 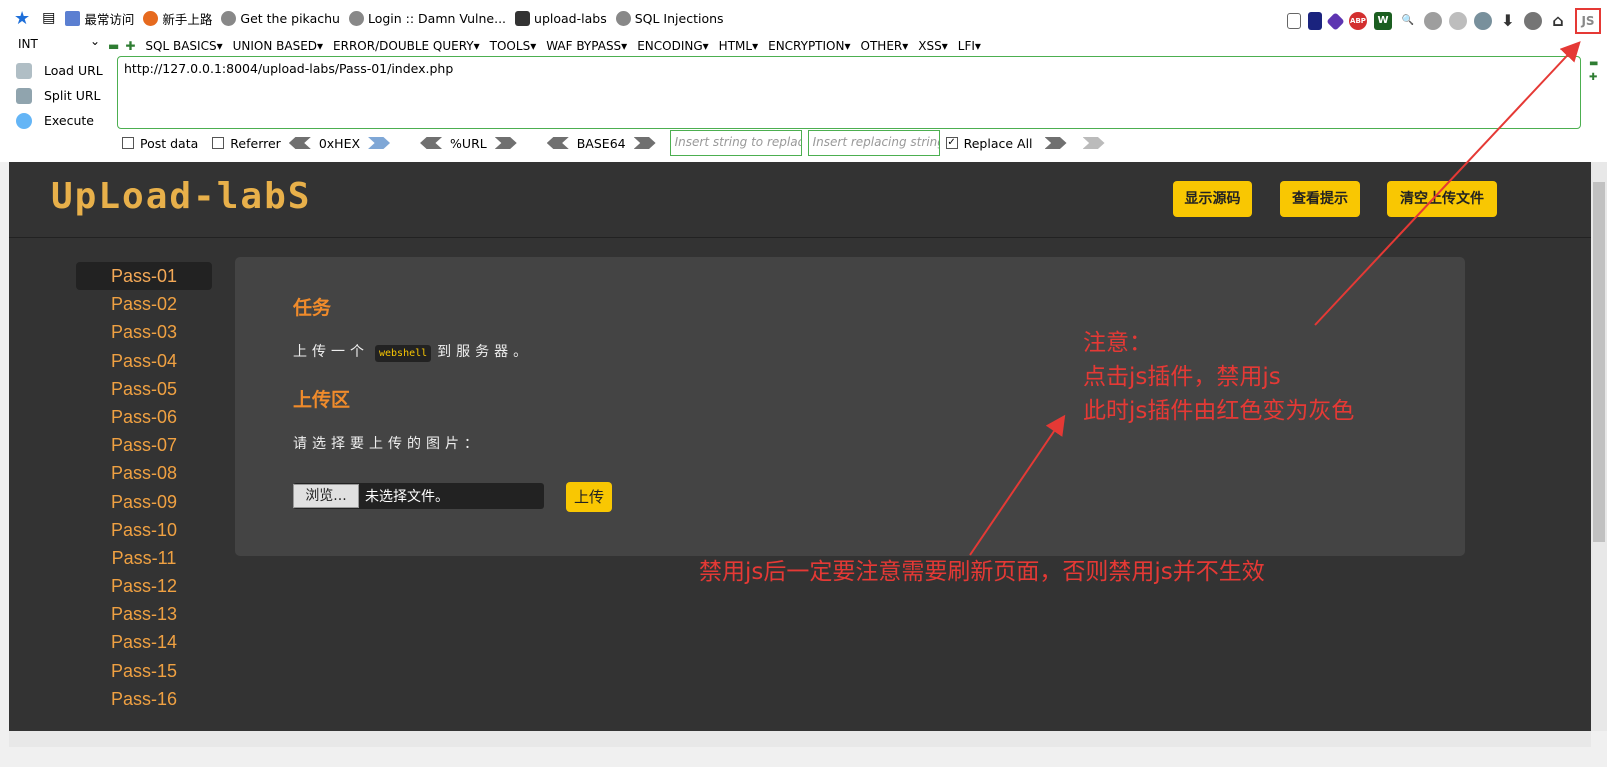 What do you see at coordinates (513, 46) in the screenshot?
I see `menu-tools: TOOLS▾` at bounding box center [513, 46].